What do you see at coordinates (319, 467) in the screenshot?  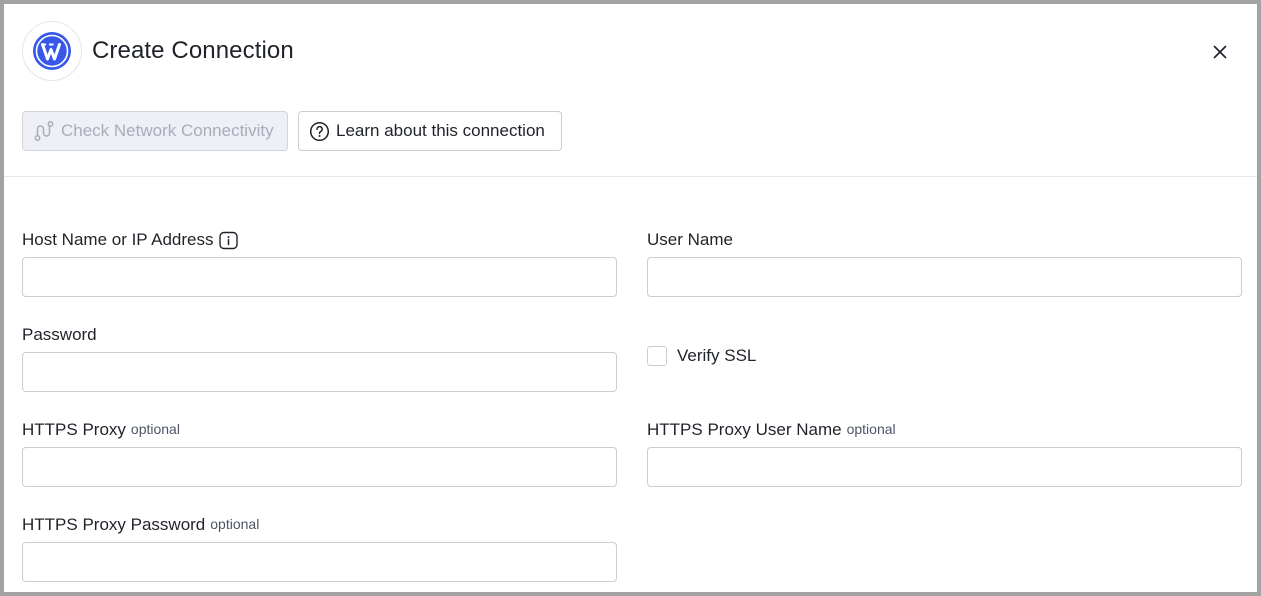 I see `https-proxy-input` at bounding box center [319, 467].